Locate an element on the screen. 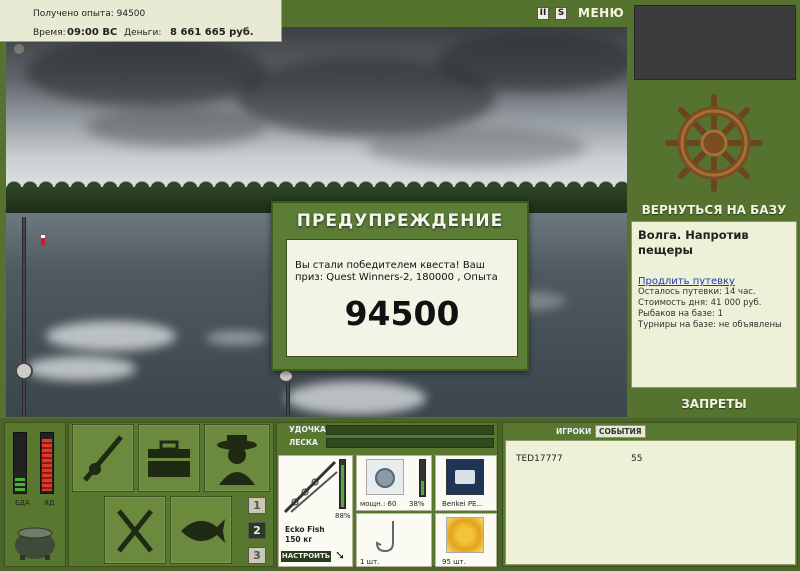 The width and height of the screenshot is (800, 571). rod-slot: 88% Ecko Fish 150 кг НАСТРОИТЬ ➘ is located at coordinates (315, 511).